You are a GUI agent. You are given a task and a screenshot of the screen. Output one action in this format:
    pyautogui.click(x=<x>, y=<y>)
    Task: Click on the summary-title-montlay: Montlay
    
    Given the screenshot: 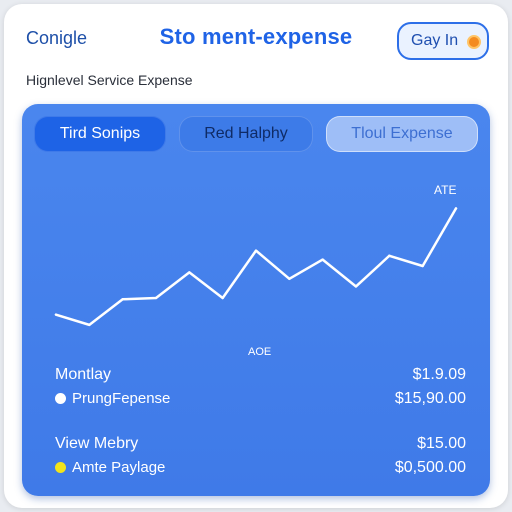 What is the action you would take?
    pyautogui.click(x=83, y=374)
    